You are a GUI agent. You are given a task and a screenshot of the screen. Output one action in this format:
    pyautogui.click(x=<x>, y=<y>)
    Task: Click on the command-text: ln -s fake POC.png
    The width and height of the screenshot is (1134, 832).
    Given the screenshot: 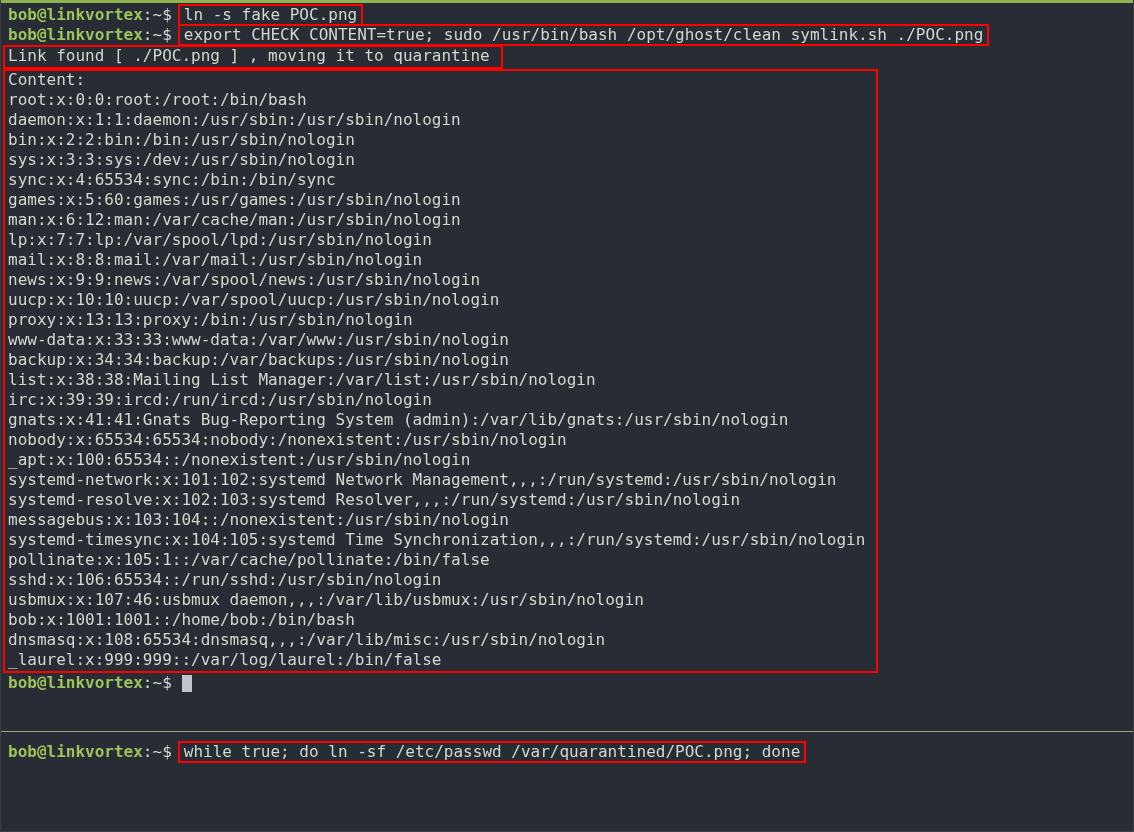 What is the action you would take?
    pyautogui.click(x=270, y=15)
    